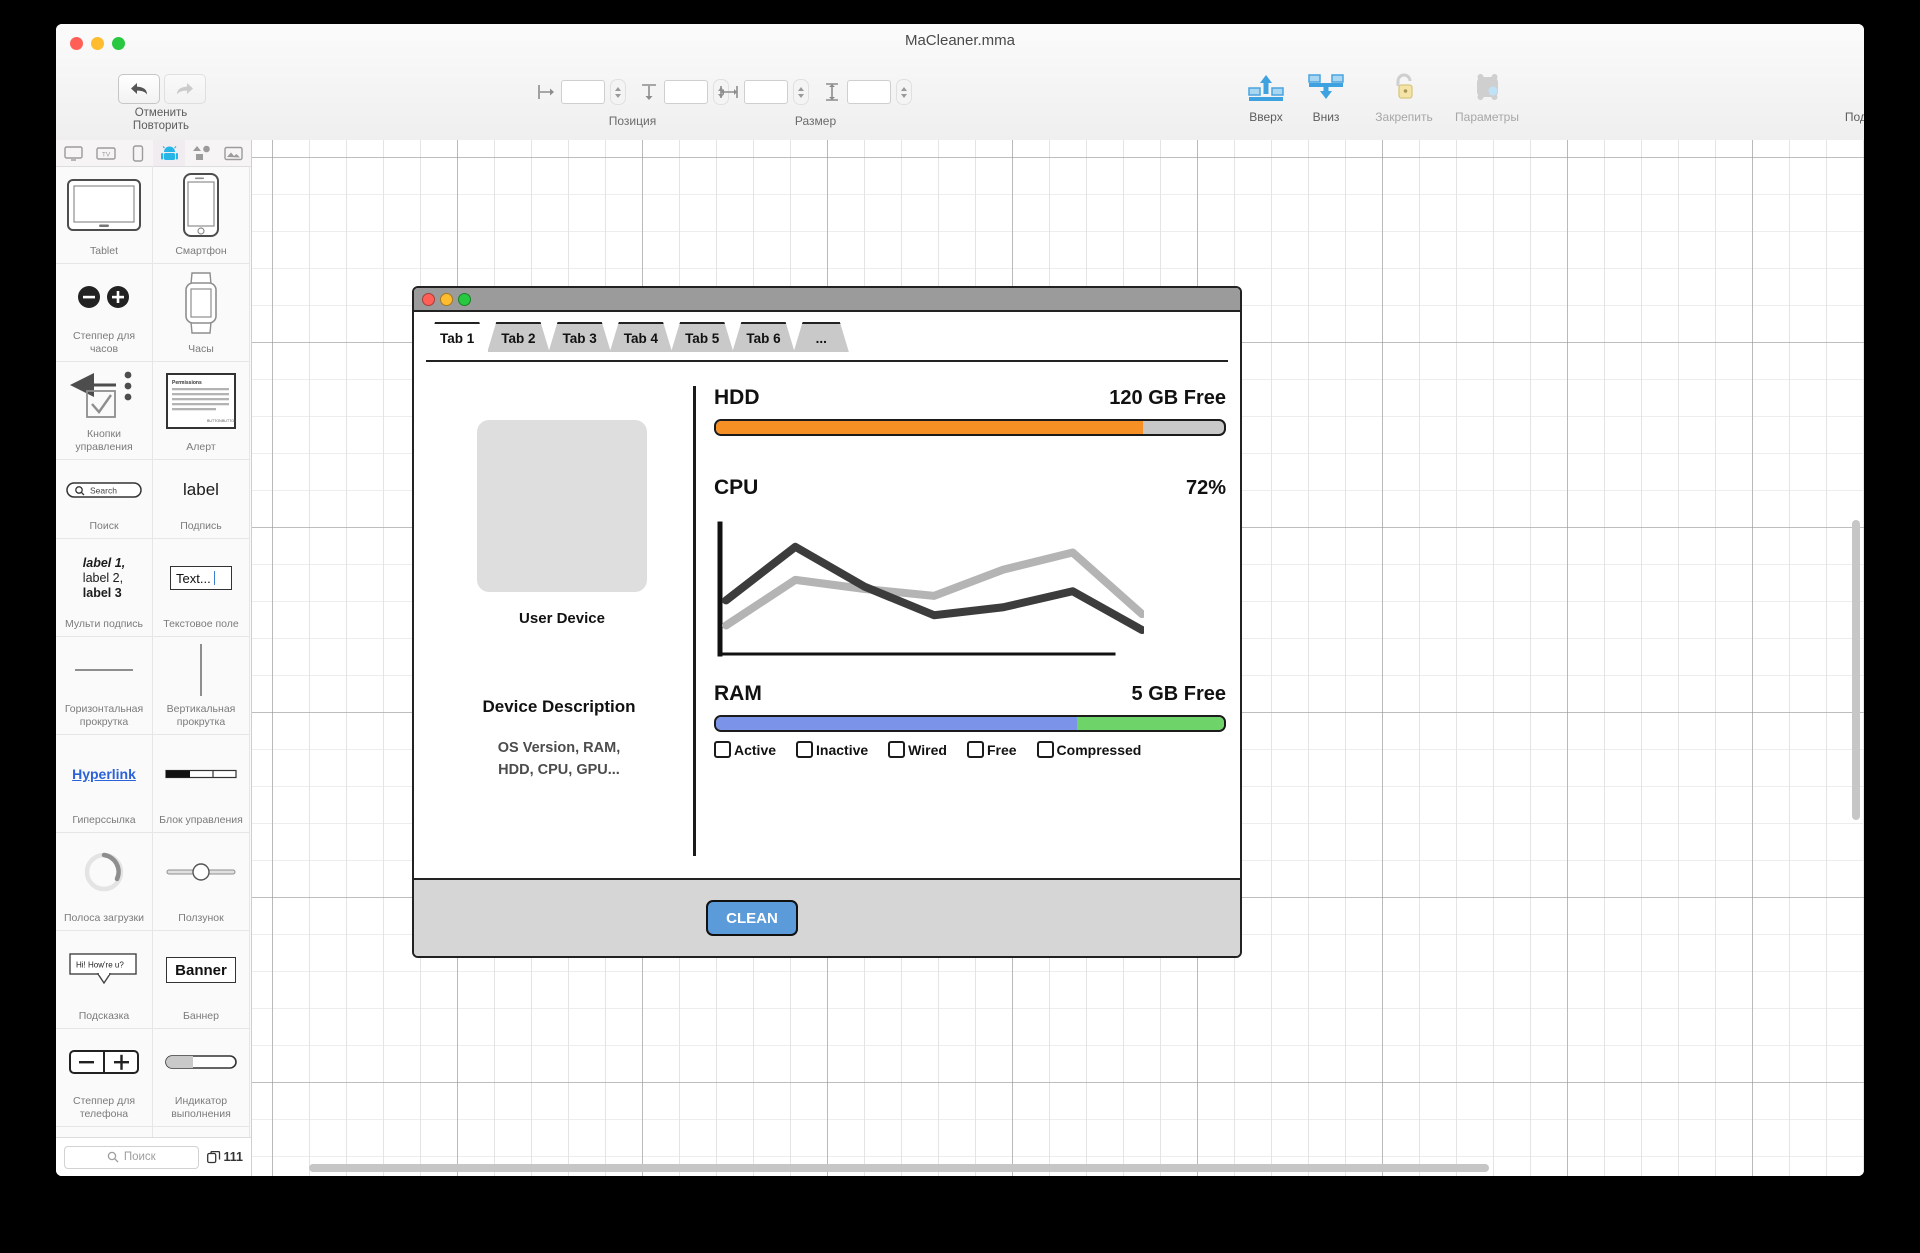 Image resolution: width=1920 pixels, height=1253 pixels. I want to click on banner-art-text: Banner, so click(201, 970).